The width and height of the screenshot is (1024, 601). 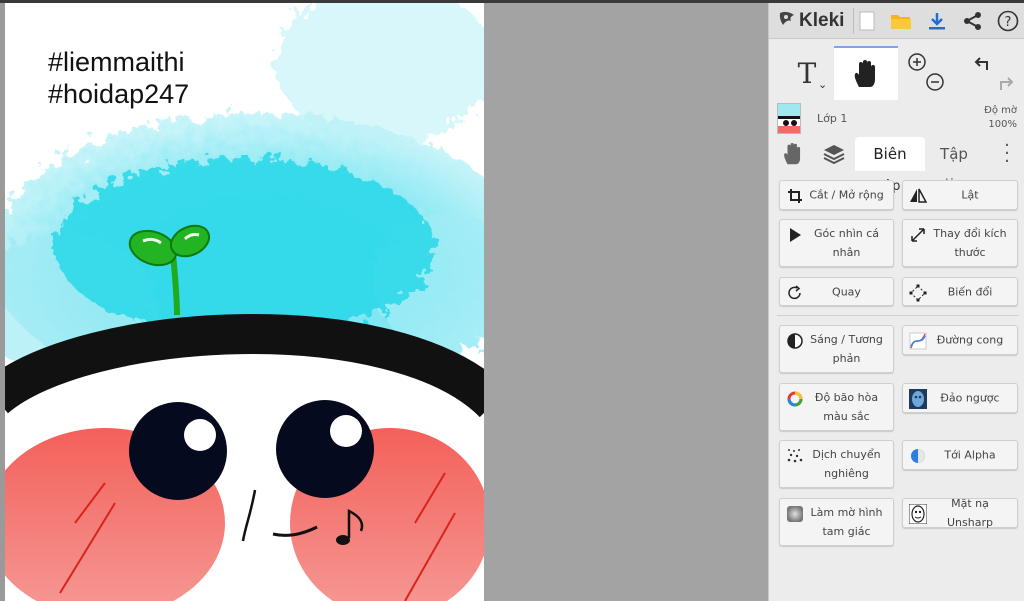 I want to click on crop-icon, so click(x=795, y=196).